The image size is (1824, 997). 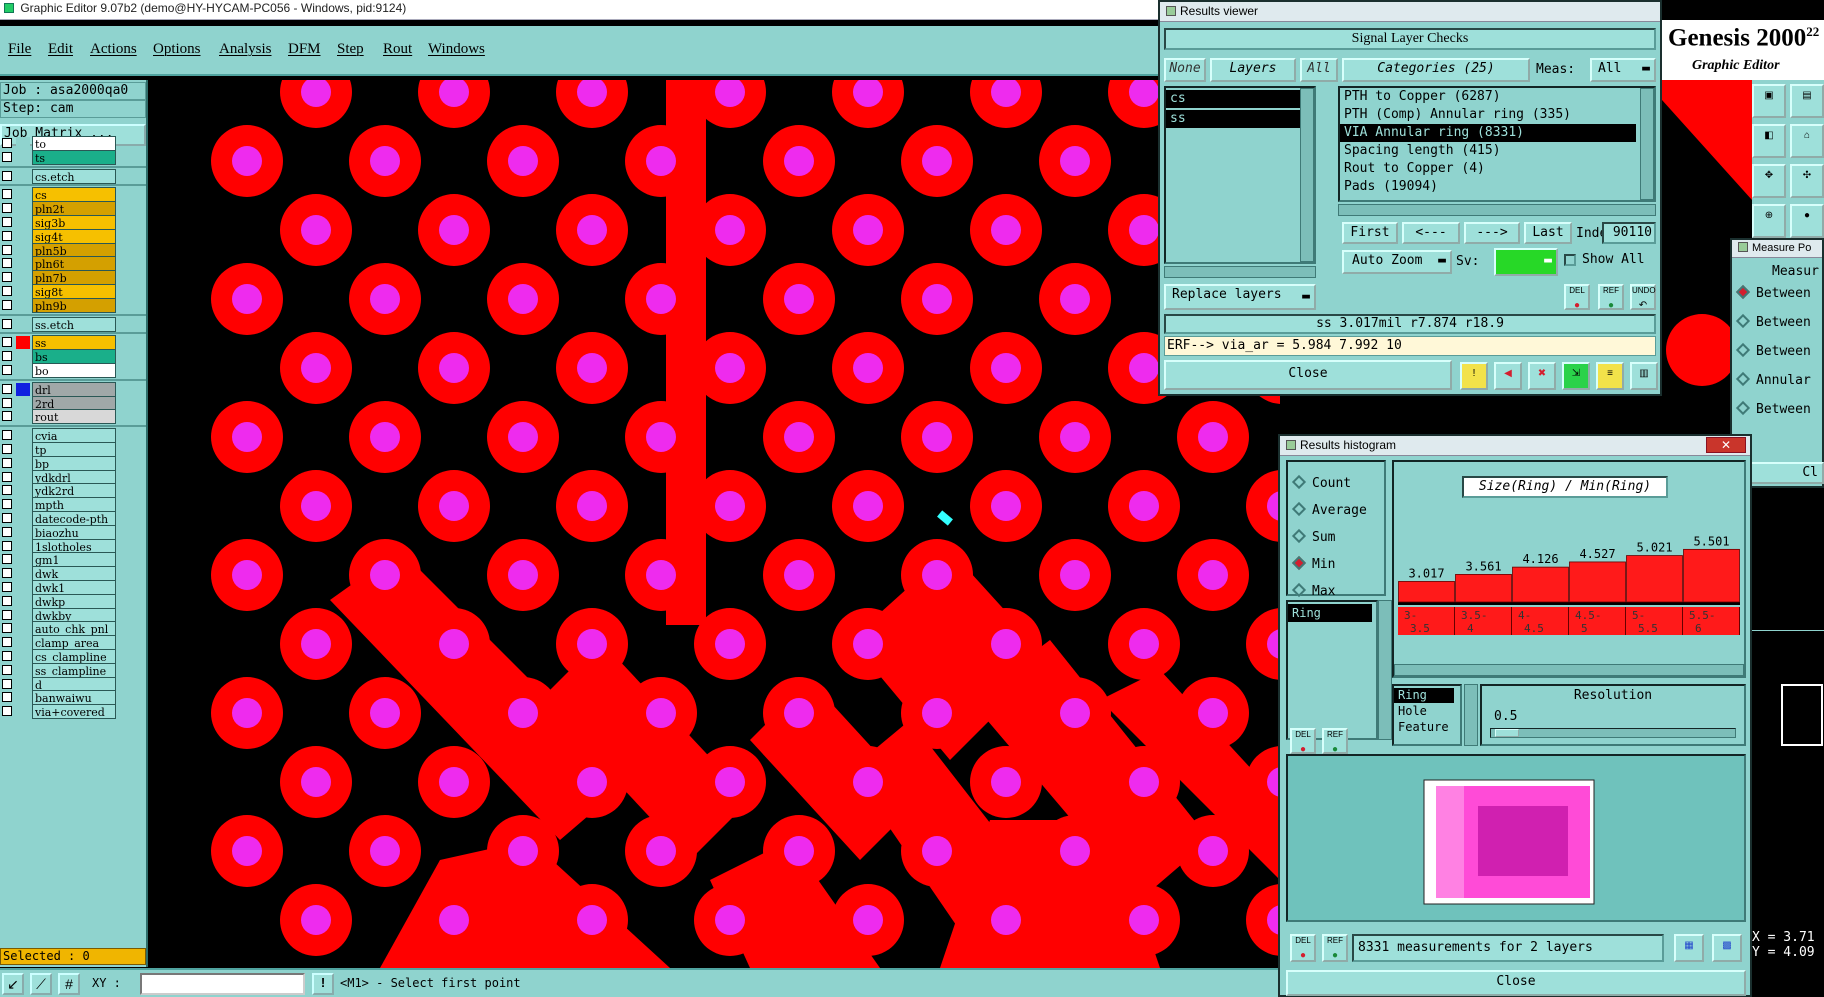 I want to click on xy-input, so click(x=222, y=984).